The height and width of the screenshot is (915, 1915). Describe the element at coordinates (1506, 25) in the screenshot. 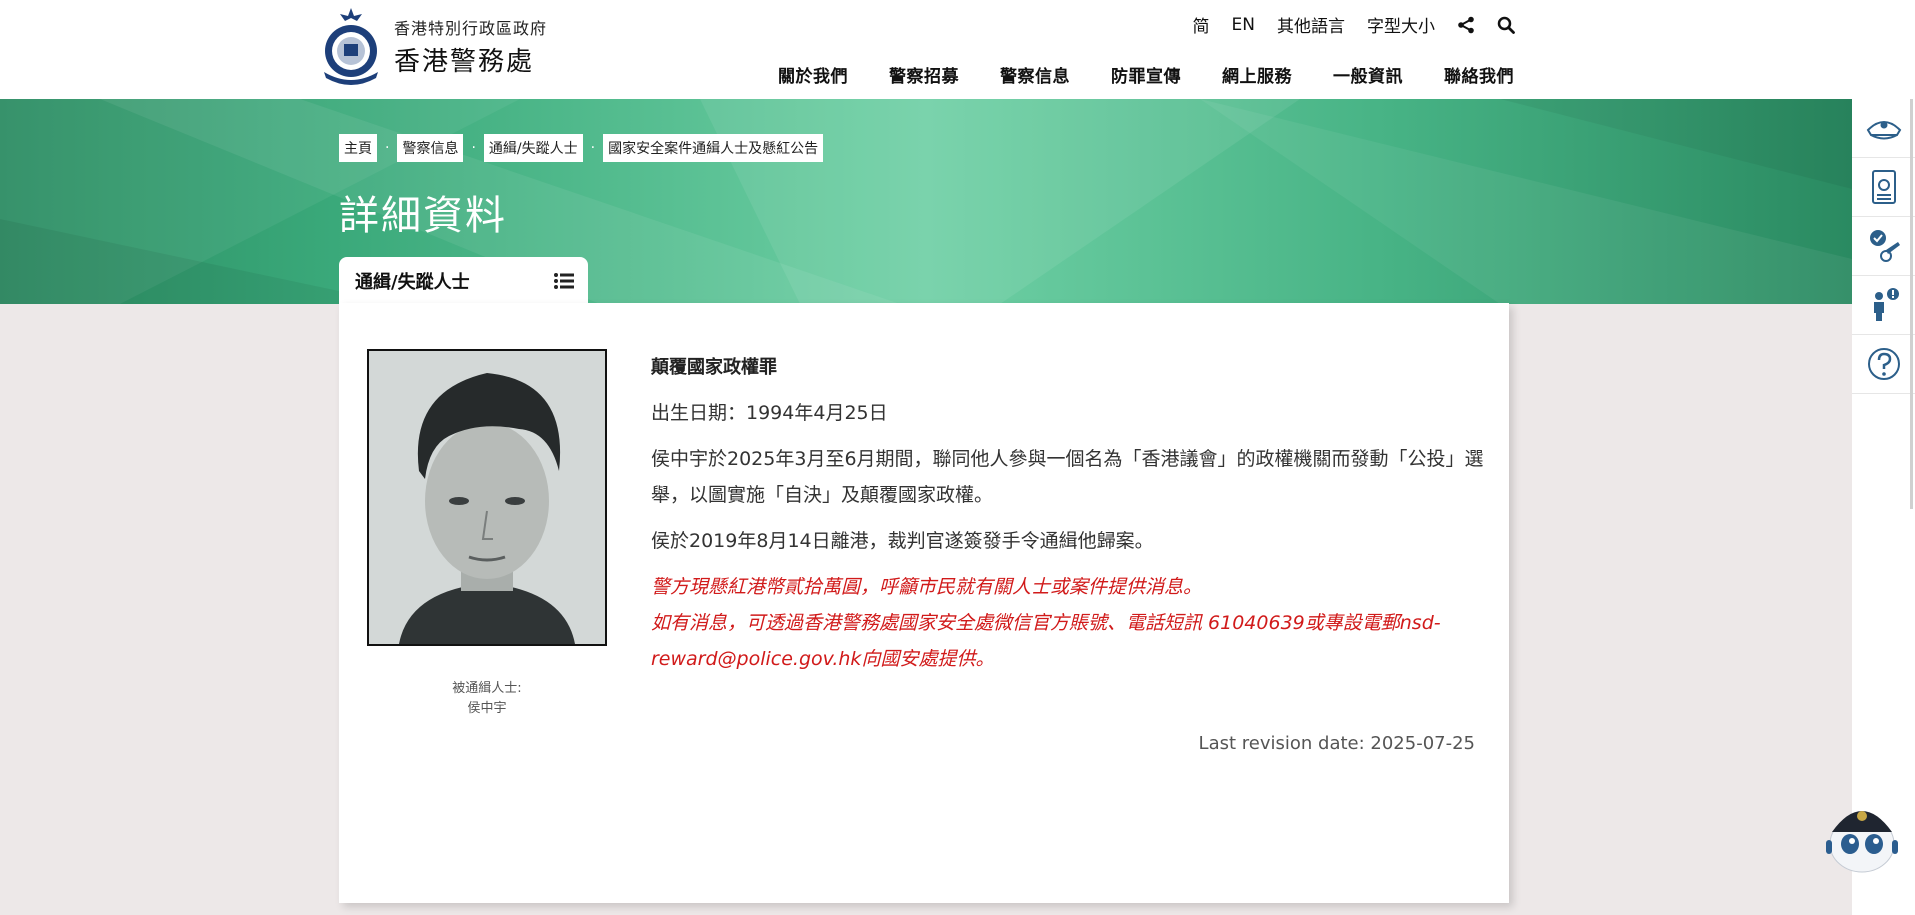

I see `search-icon` at that location.